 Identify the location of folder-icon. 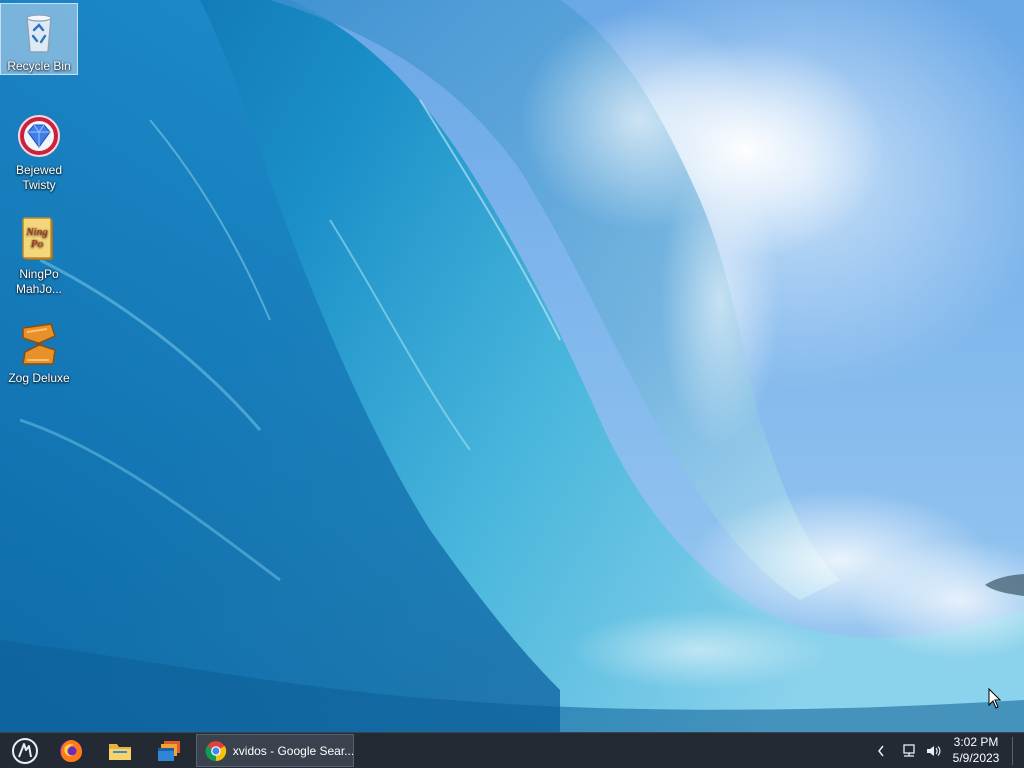
(120, 751).